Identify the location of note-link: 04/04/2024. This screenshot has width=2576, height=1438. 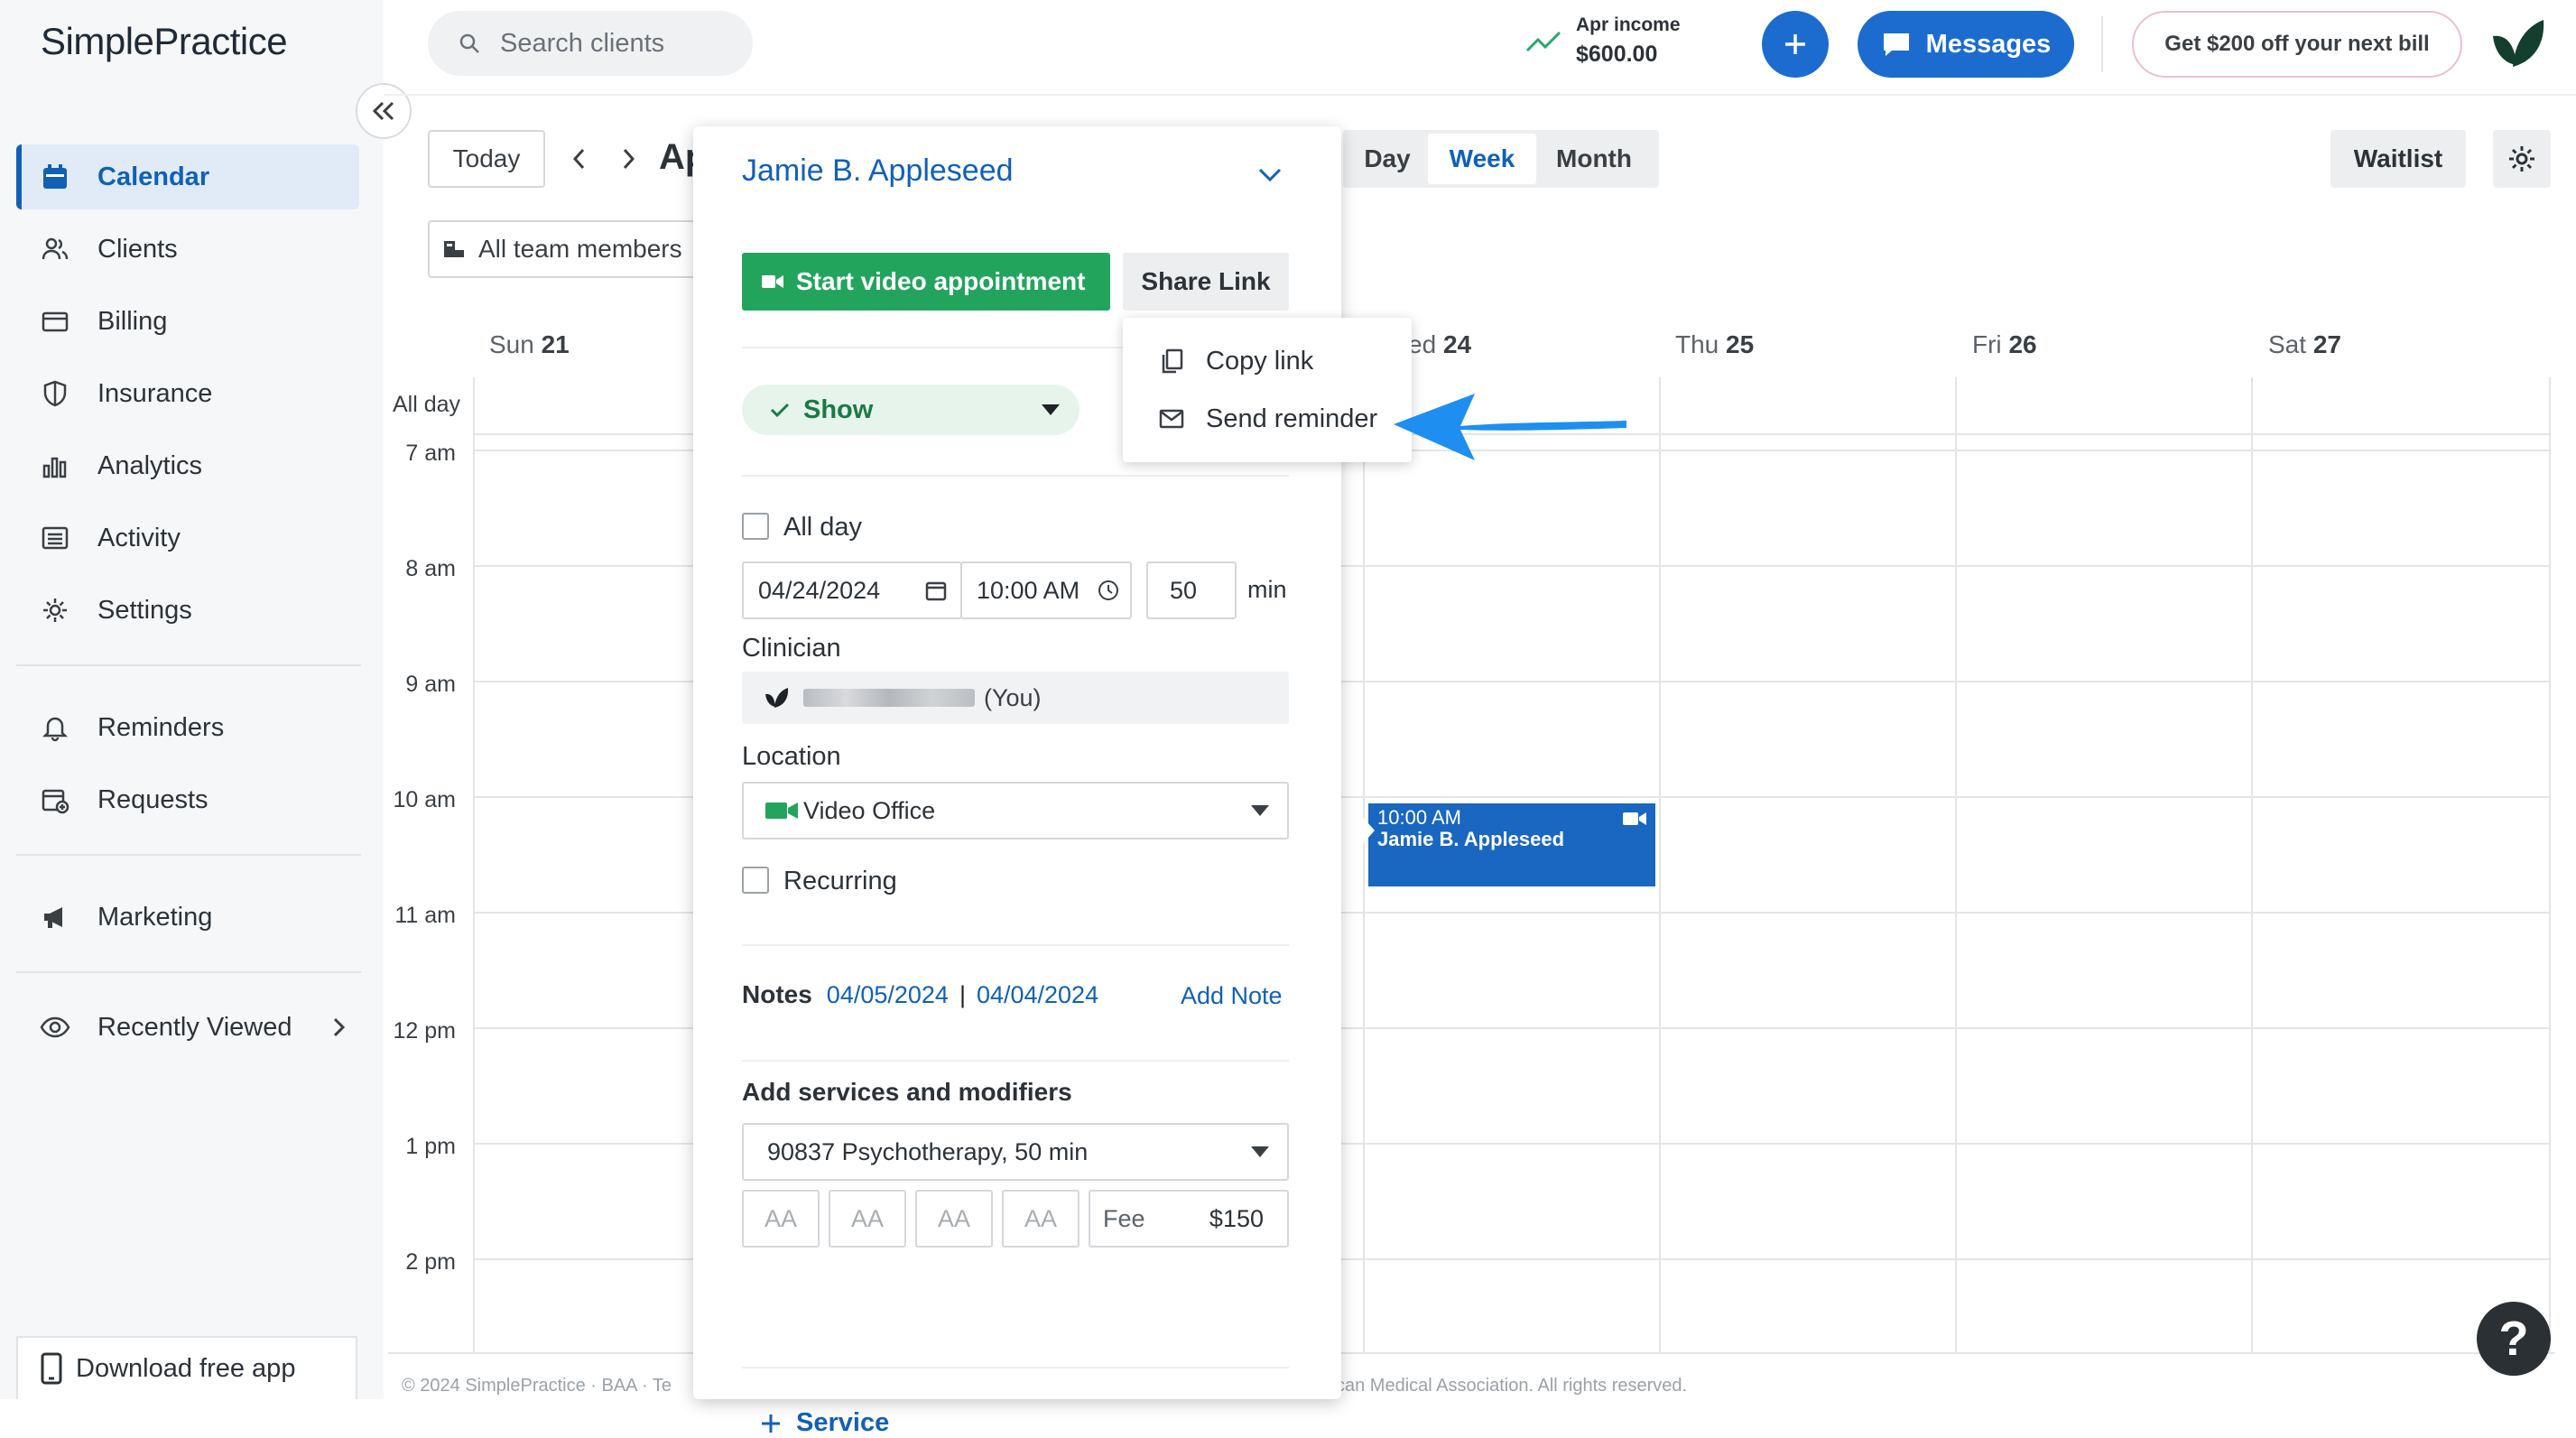
(1037, 995).